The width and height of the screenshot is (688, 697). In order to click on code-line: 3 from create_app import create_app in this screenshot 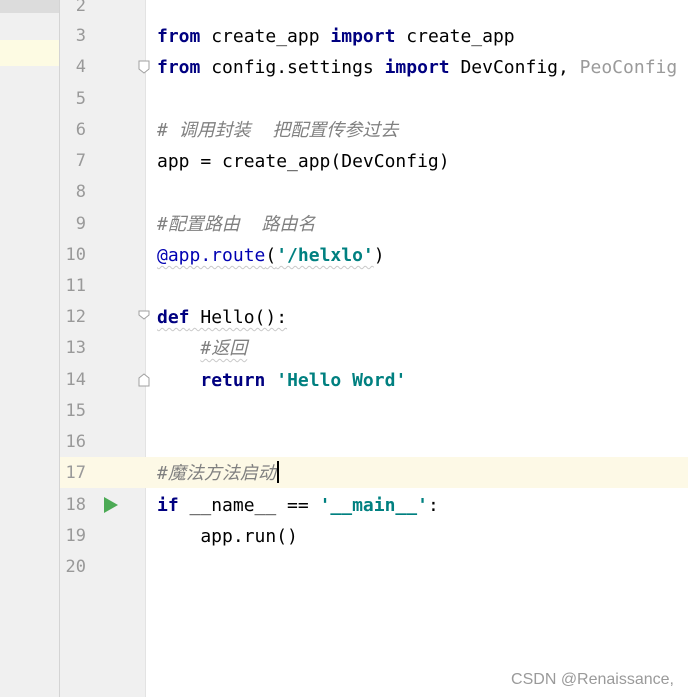, I will do `click(374, 36)`.